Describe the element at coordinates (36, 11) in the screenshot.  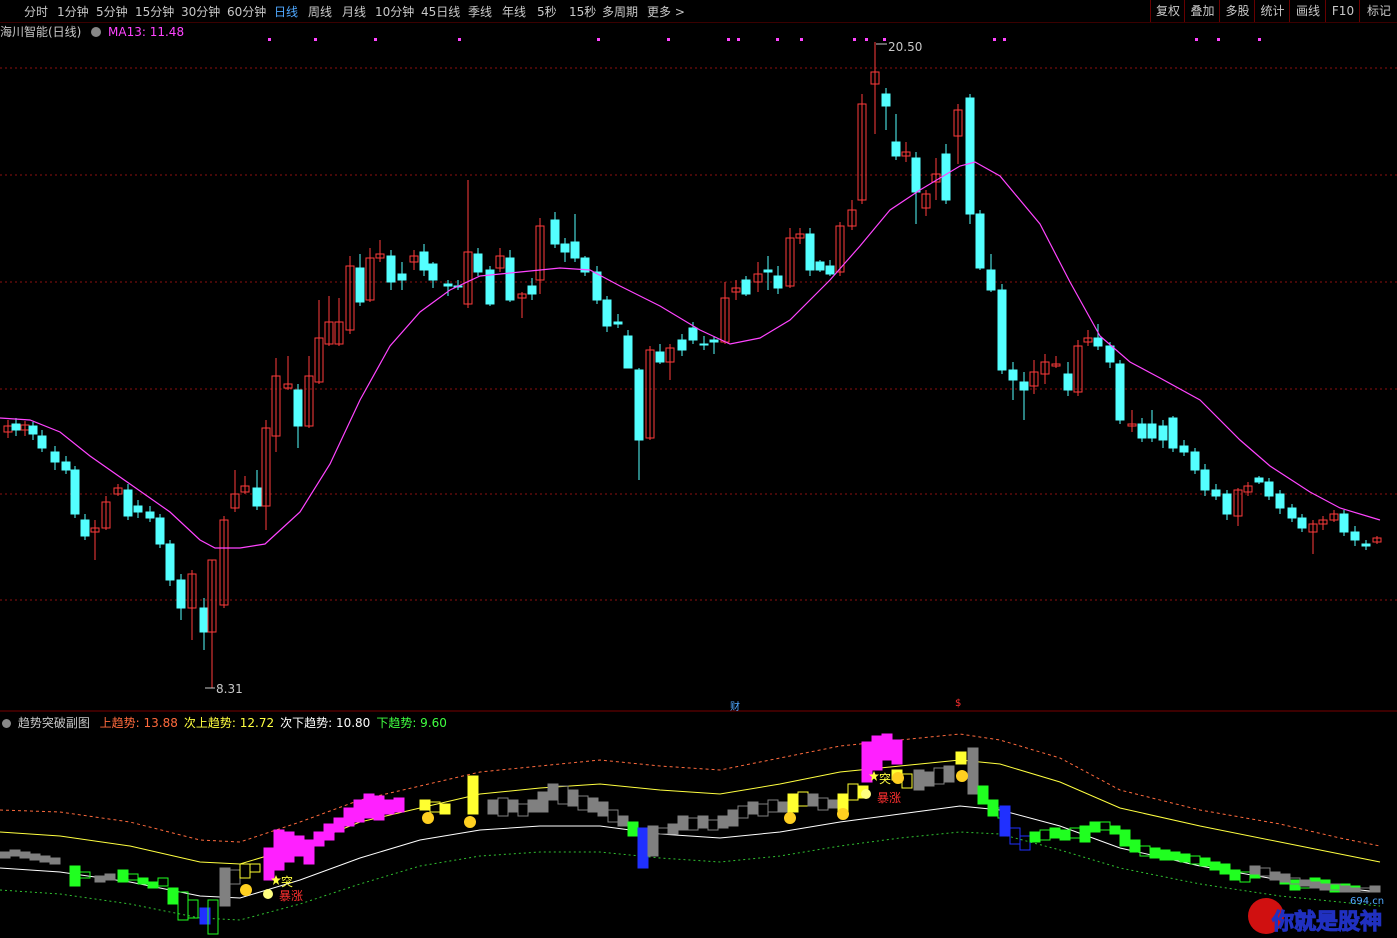
I see `period-tab: 分时` at that location.